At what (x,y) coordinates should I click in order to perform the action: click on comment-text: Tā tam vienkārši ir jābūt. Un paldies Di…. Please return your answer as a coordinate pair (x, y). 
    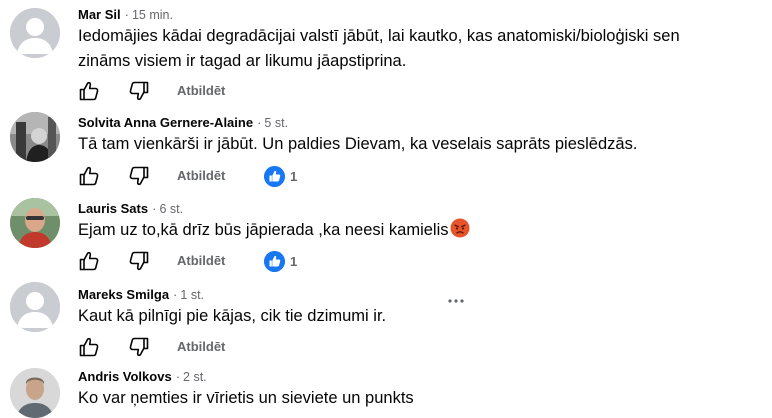
    Looking at the image, I should click on (357, 144).